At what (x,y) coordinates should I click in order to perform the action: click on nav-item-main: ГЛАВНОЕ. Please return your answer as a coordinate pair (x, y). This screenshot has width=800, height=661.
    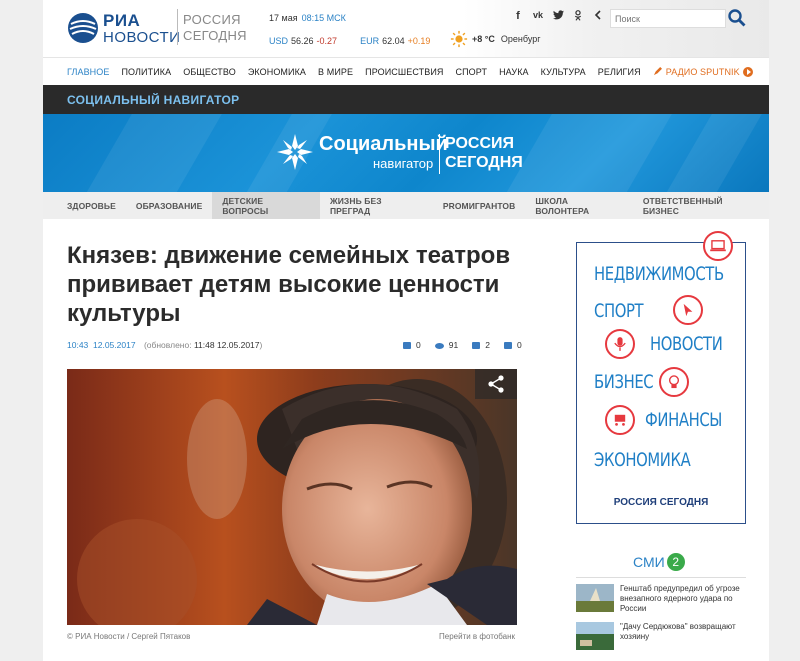
    Looking at the image, I should click on (88, 72).